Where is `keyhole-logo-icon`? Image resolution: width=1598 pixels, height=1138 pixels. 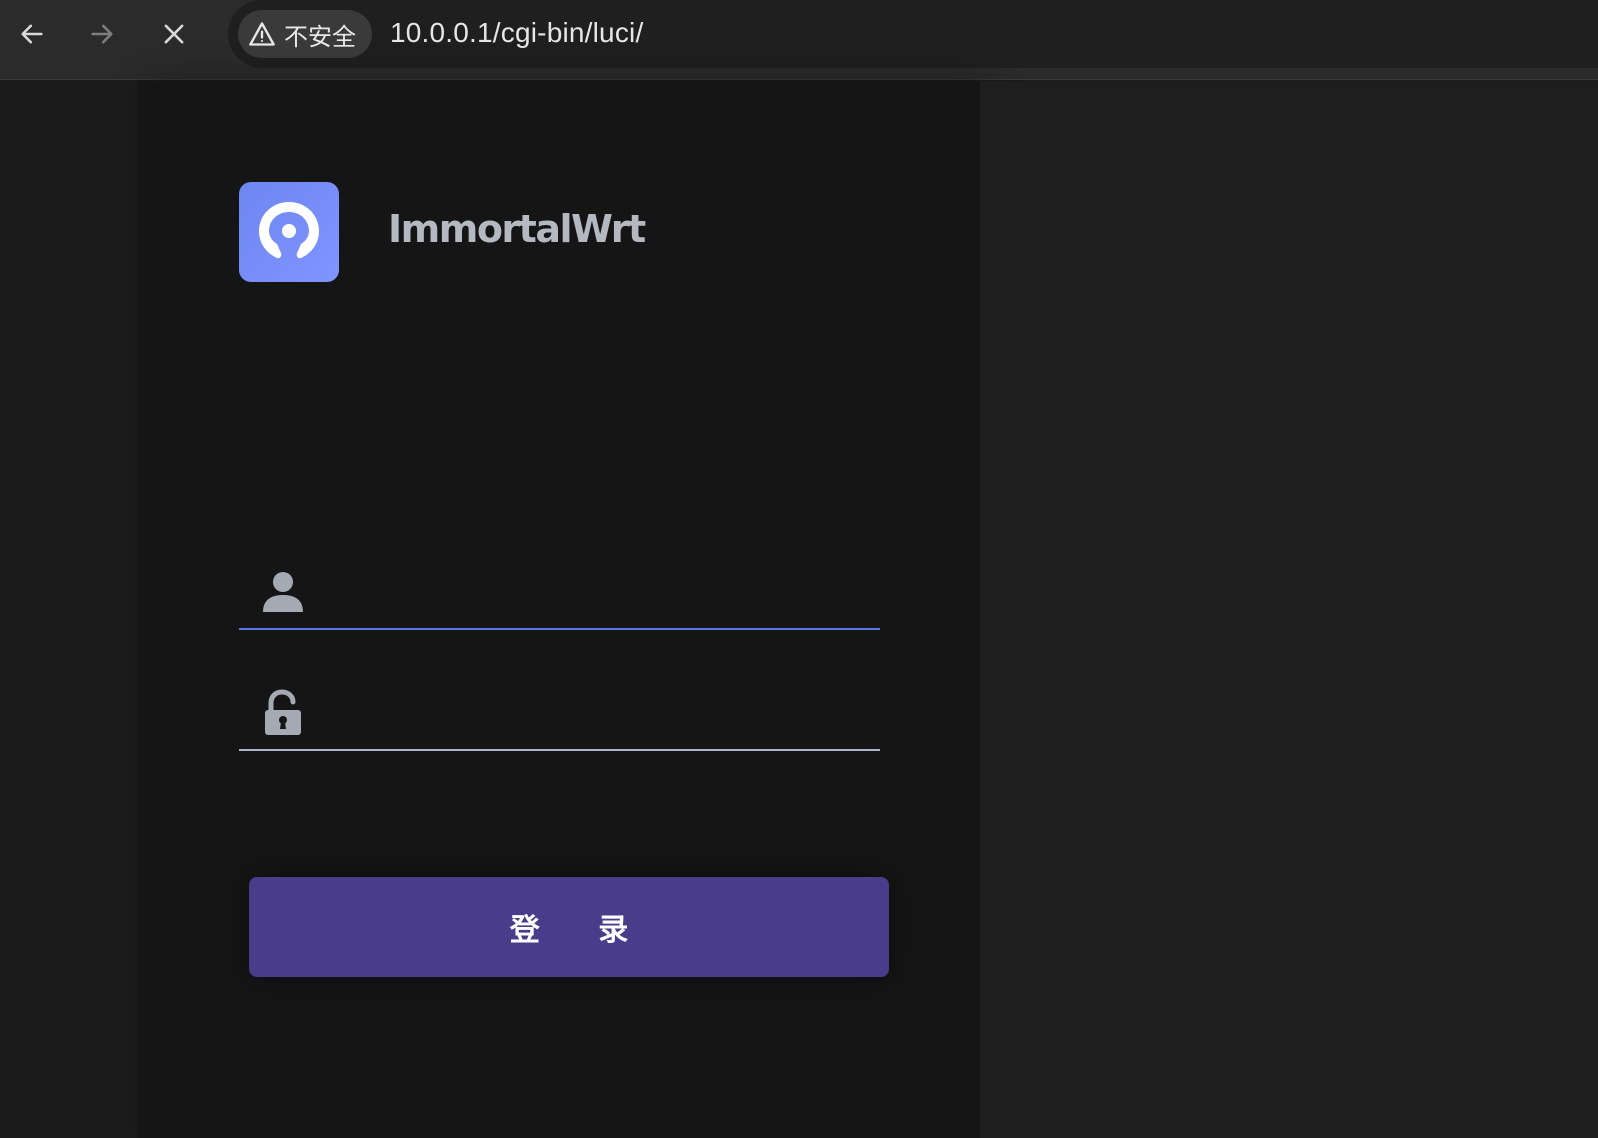
keyhole-logo-icon is located at coordinates (289, 230).